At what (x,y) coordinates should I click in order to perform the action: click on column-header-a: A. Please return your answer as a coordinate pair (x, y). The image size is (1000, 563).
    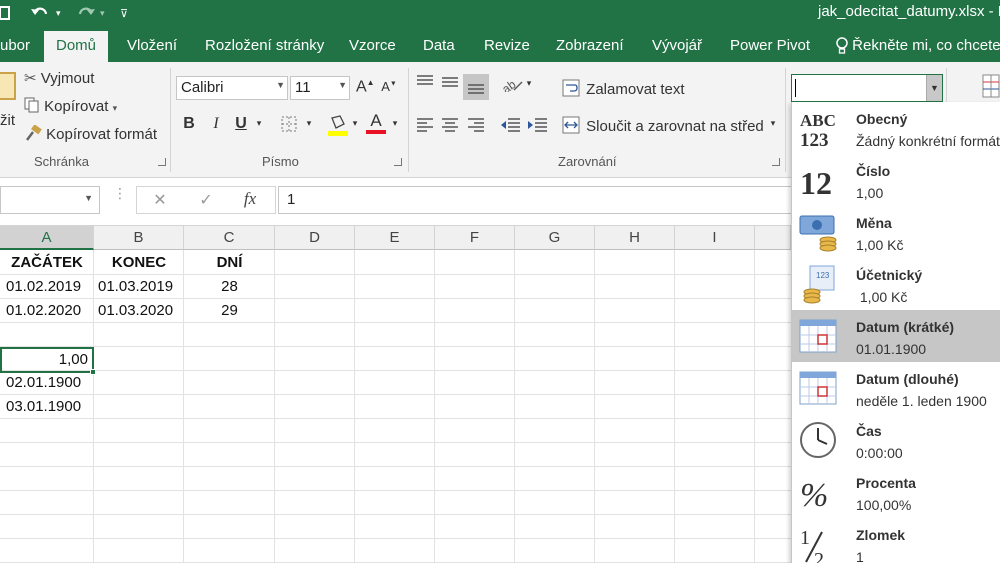
    Looking at the image, I should click on (47, 238).